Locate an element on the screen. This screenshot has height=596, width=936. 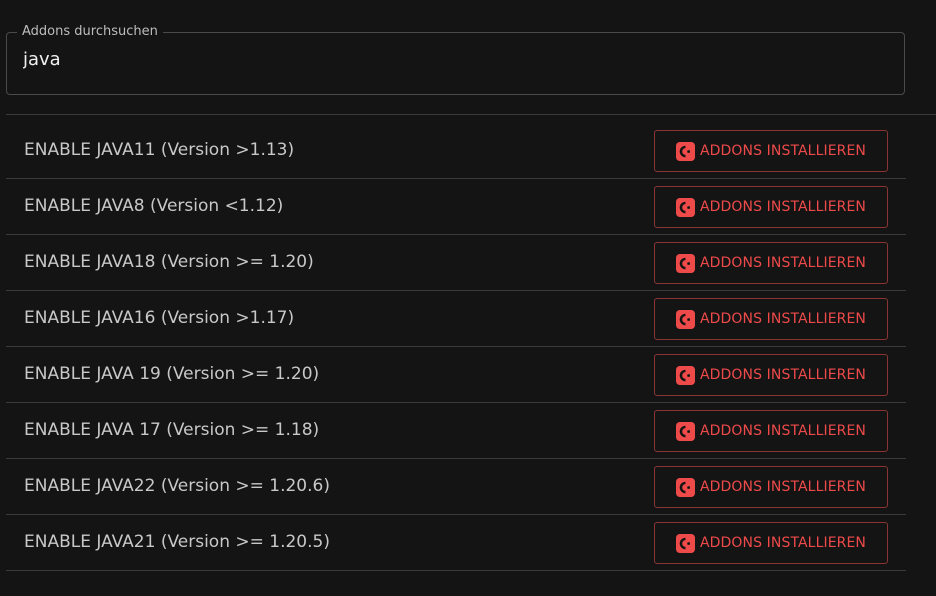
addon-name: ENABLE JAVA8 (Version <1.12) is located at coordinates (154, 206).